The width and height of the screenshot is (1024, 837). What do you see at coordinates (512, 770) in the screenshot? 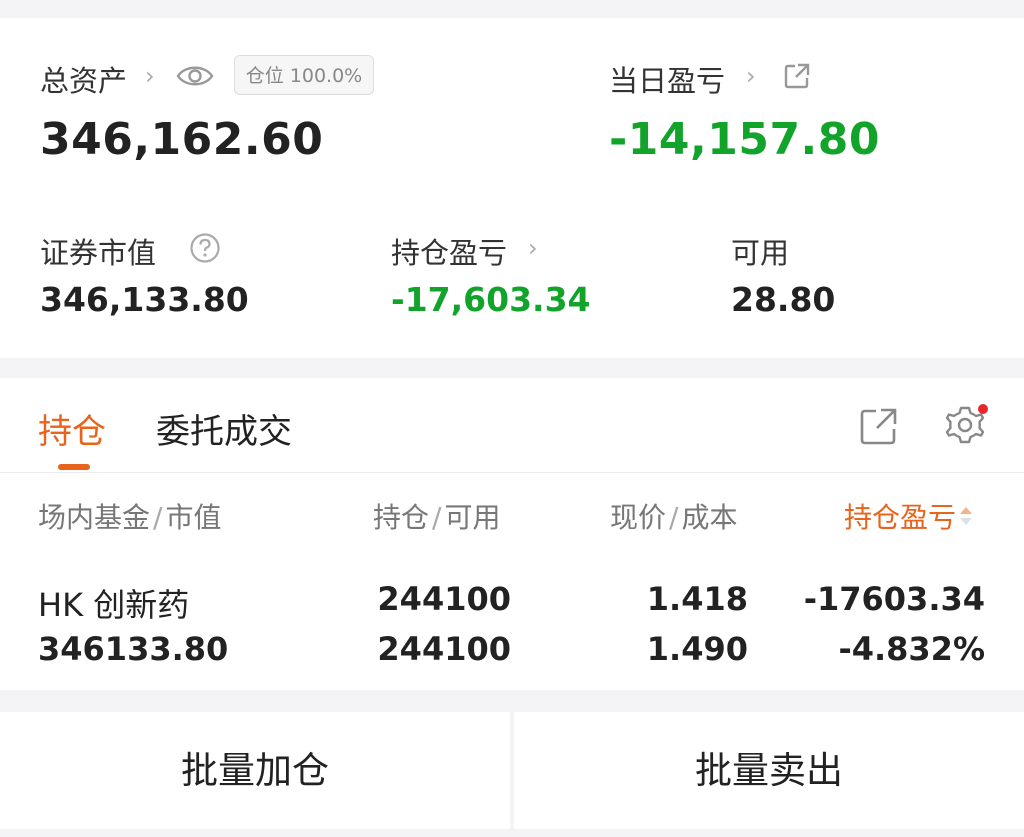
I see `action-bar: 批量加仓 批量卖出` at bounding box center [512, 770].